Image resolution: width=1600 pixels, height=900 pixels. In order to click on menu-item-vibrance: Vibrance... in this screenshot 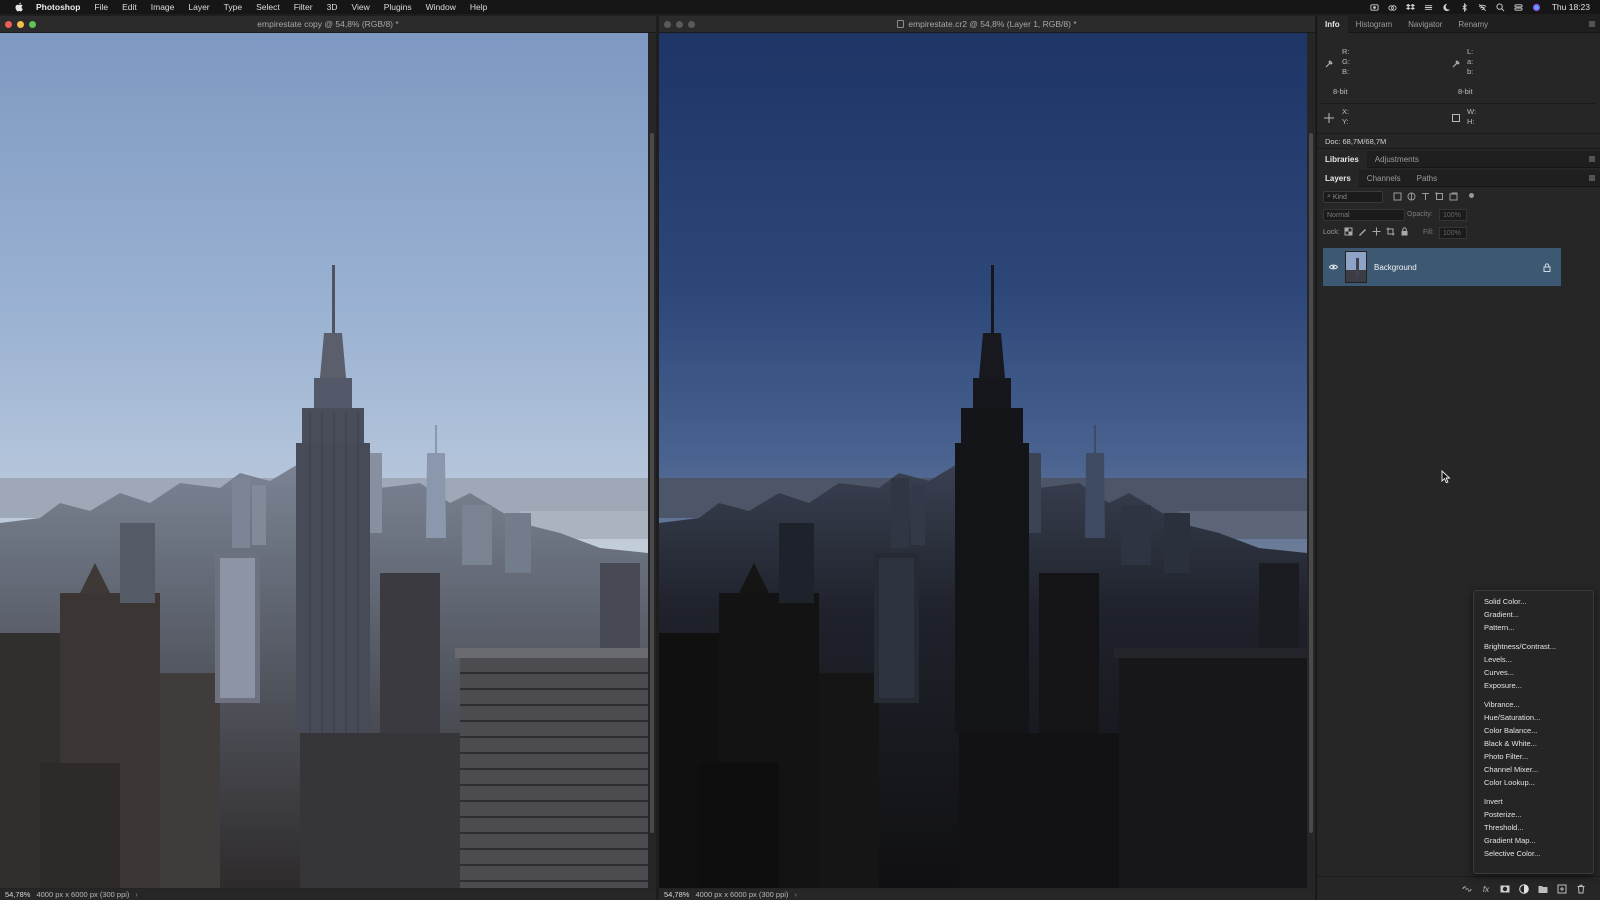, I will do `click(1533, 704)`.